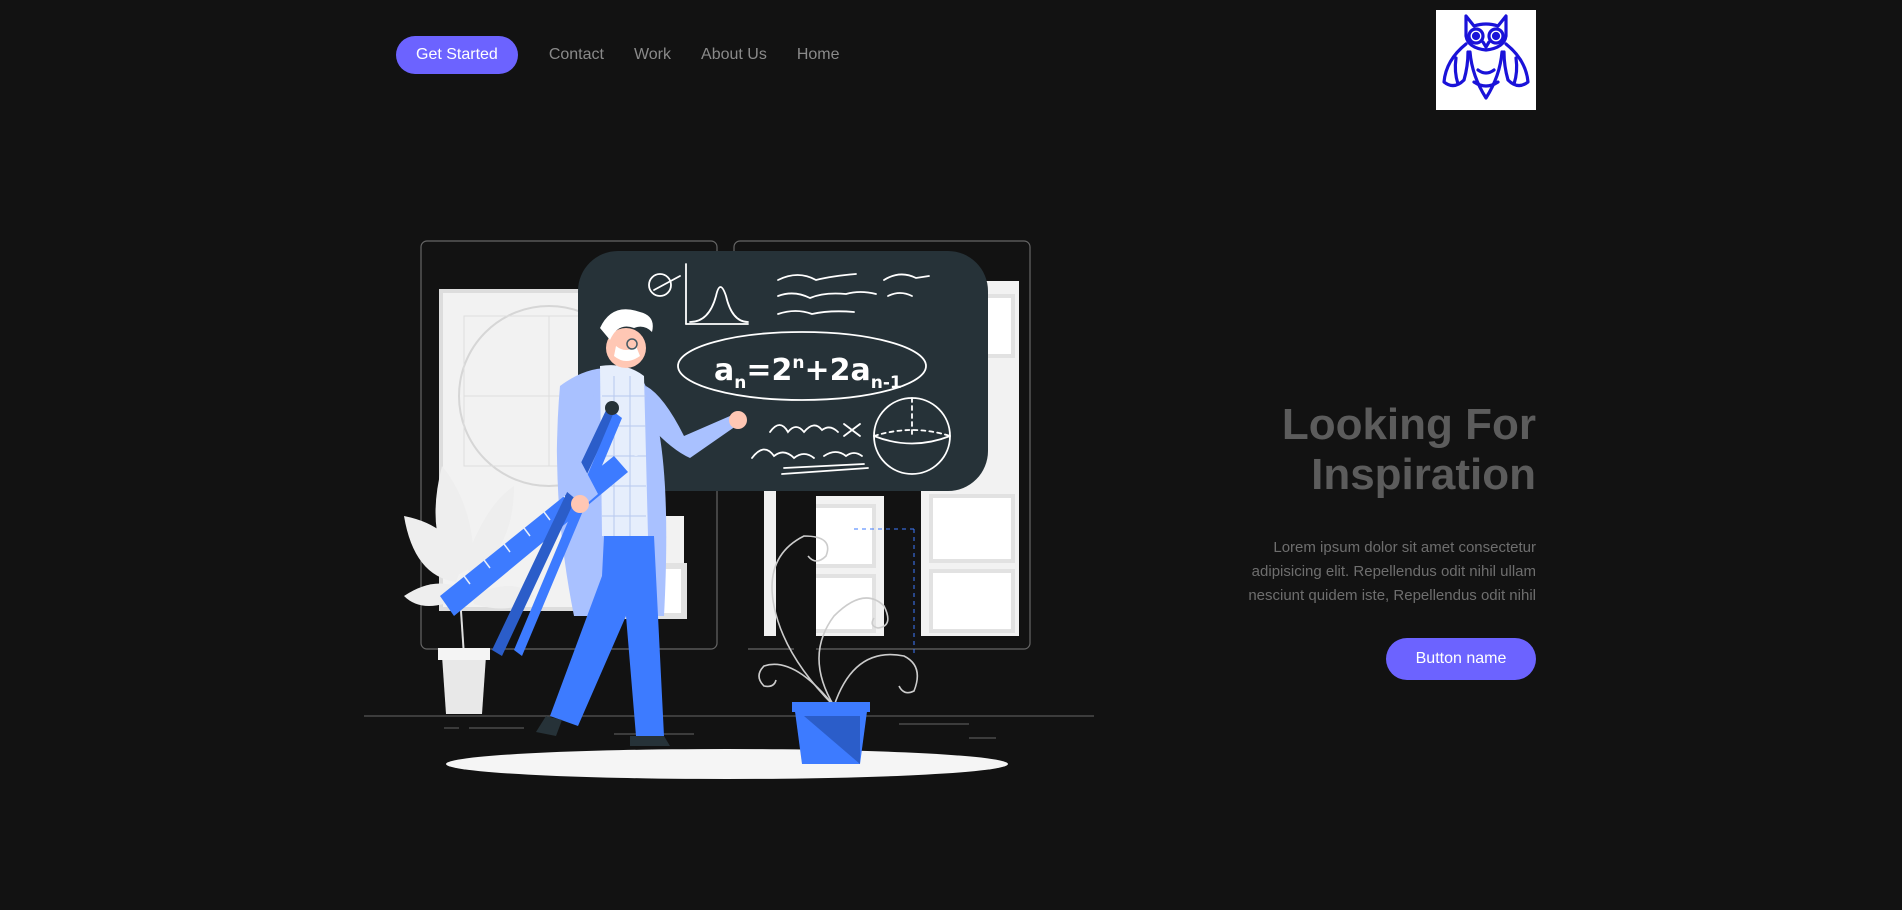 This screenshot has height=910, width=1902. I want to click on nav-link-home: Home, so click(818, 55).